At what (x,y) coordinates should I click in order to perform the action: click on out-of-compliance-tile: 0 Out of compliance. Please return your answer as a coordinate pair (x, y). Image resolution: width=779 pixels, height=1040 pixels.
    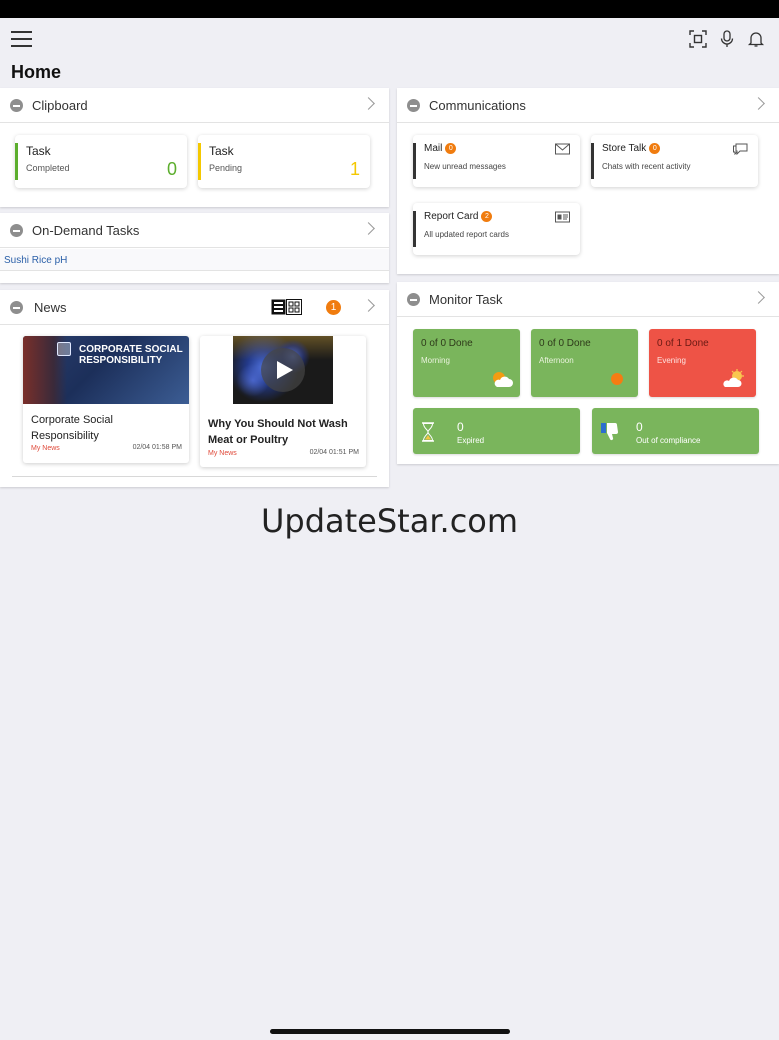
    Looking at the image, I should click on (675, 431).